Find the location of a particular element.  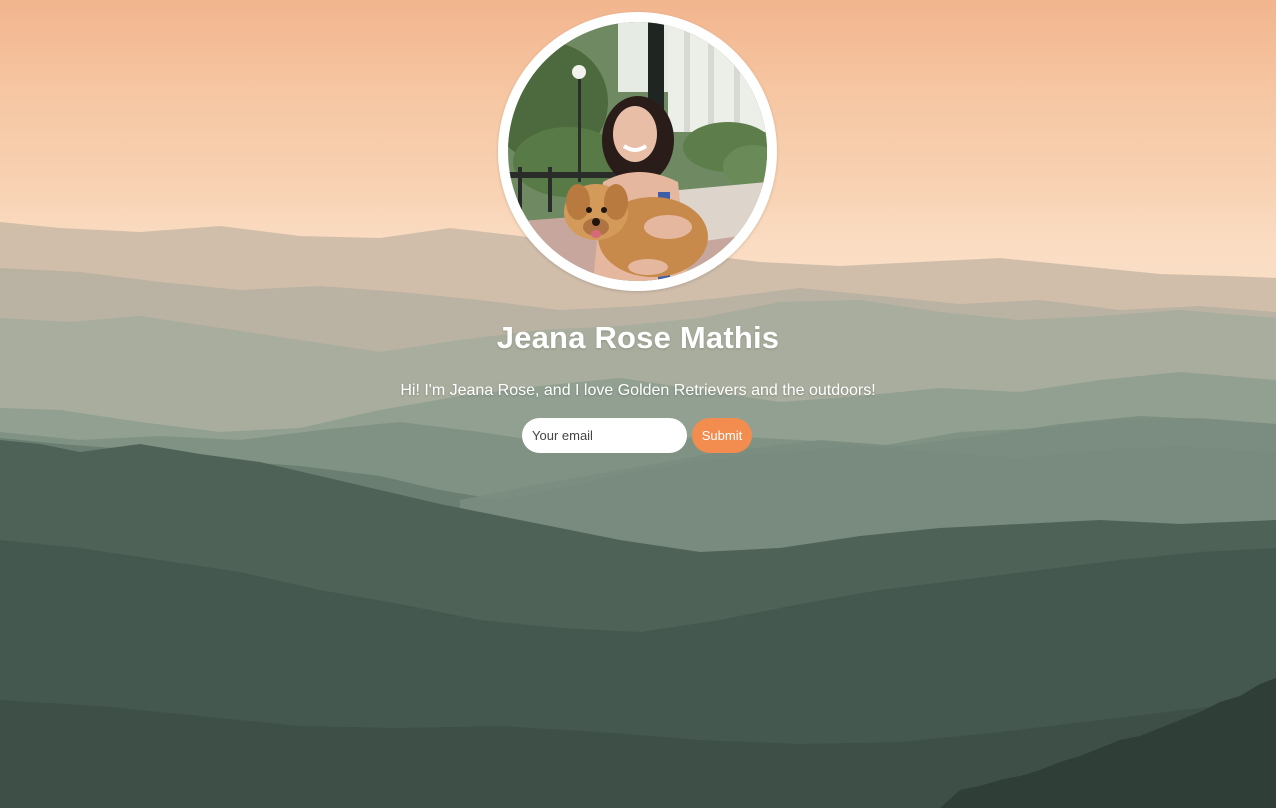

profile-name: Jeana Rose Mathis is located at coordinates (638, 337).